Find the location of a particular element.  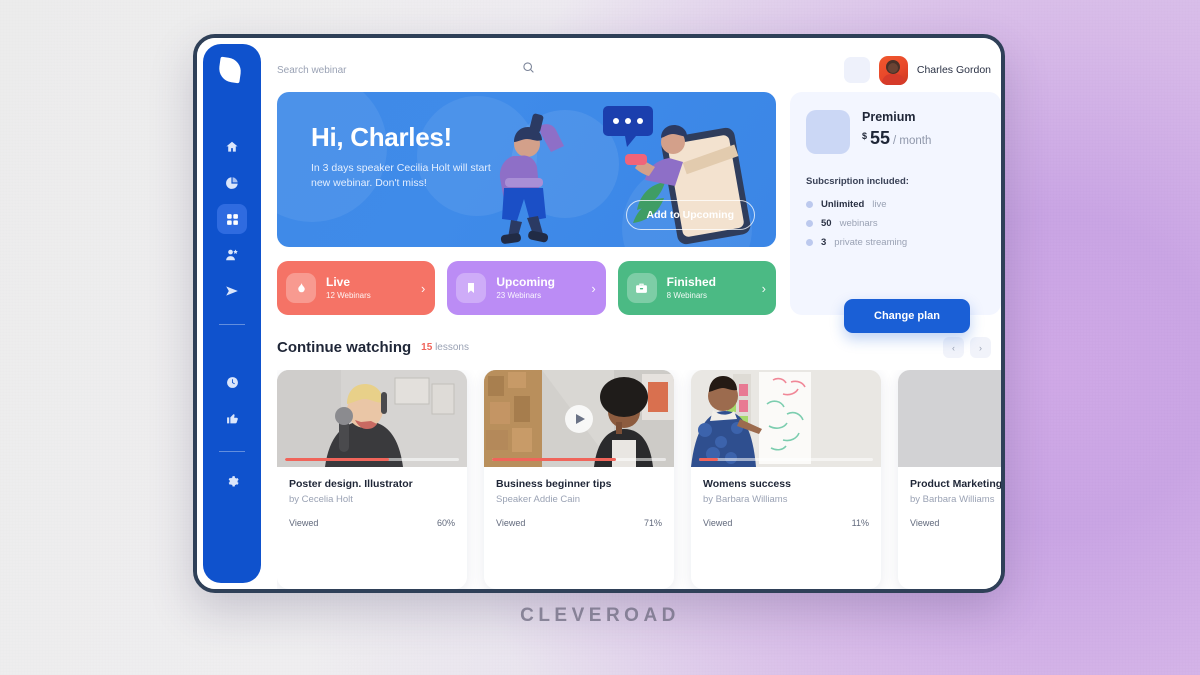

notifications-button is located at coordinates (856, 70).